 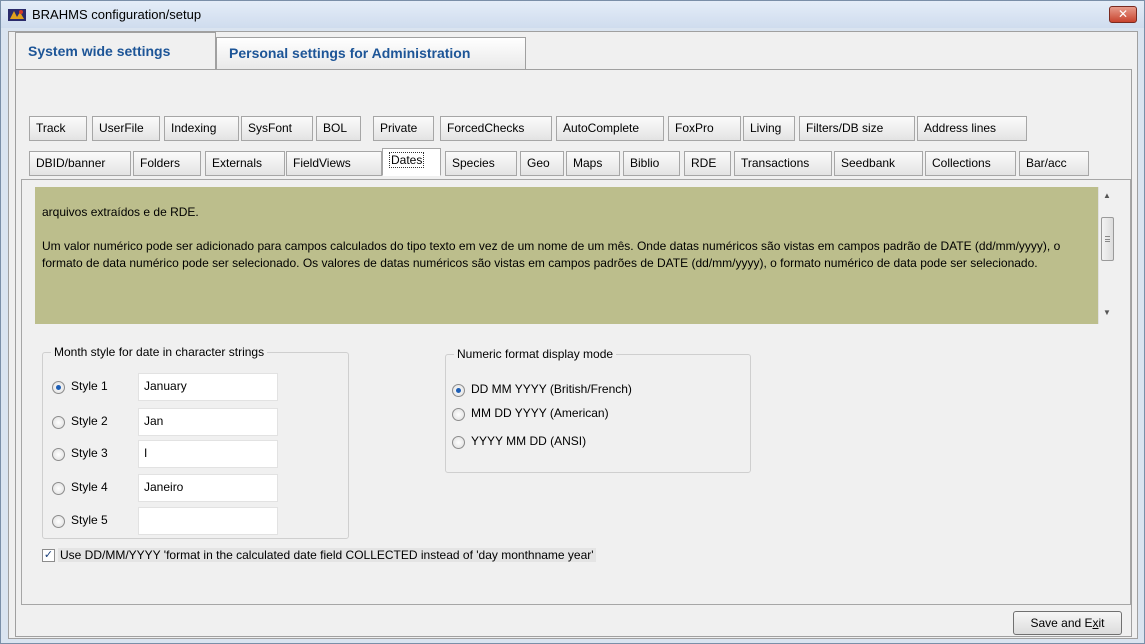 I want to click on sub-tab-externals: Externals, so click(x=245, y=163).